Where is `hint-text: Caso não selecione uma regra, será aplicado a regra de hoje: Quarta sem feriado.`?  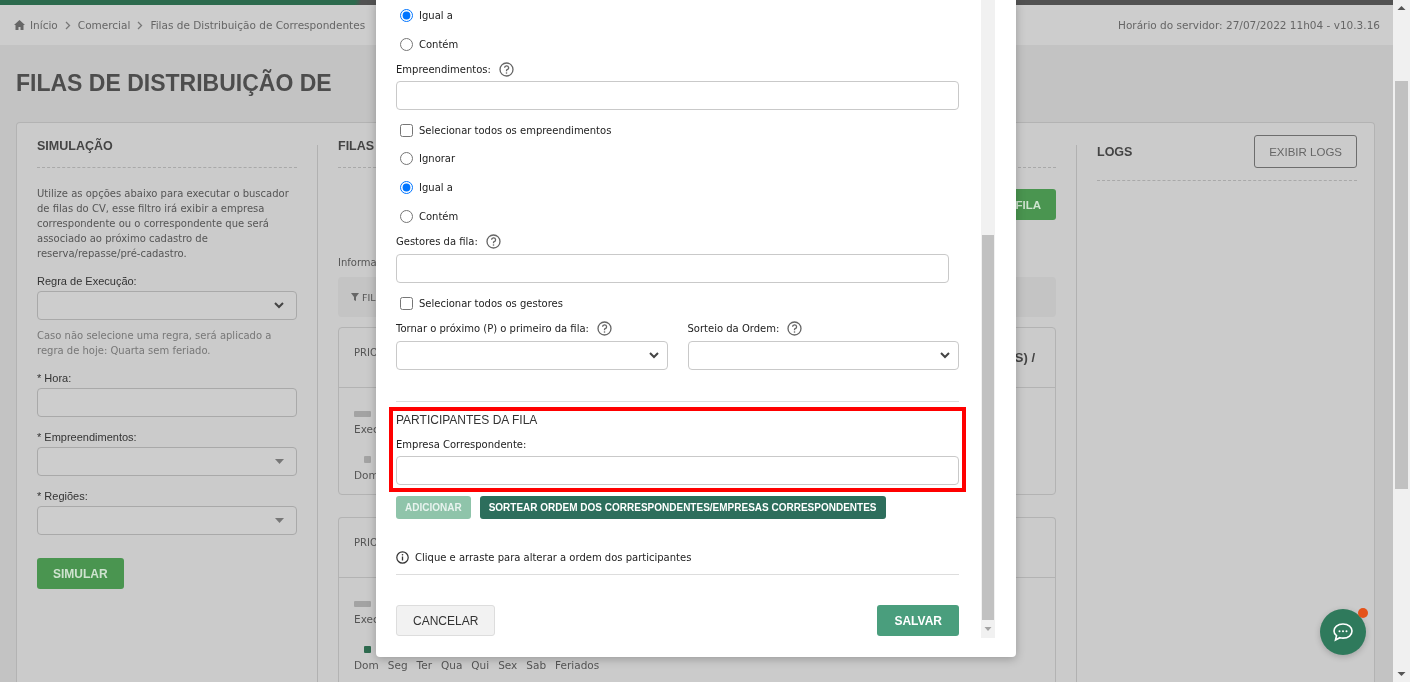 hint-text: Caso não selecione uma regra, será aplicado a regra de hoje: Quarta sem feriado. is located at coordinates (155, 343).